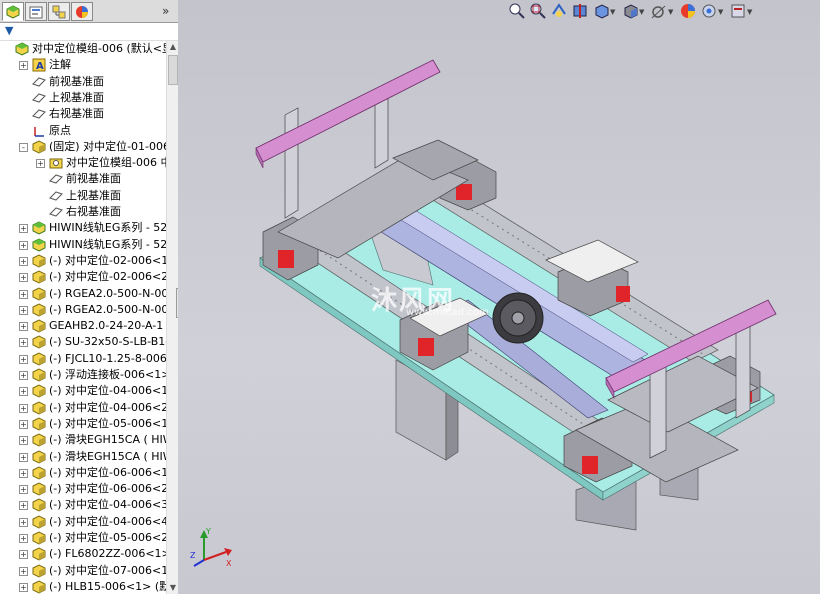  Describe the element at coordinates (447, 312) in the screenshot. I see `watermark-url: www.mfcad.com` at that location.